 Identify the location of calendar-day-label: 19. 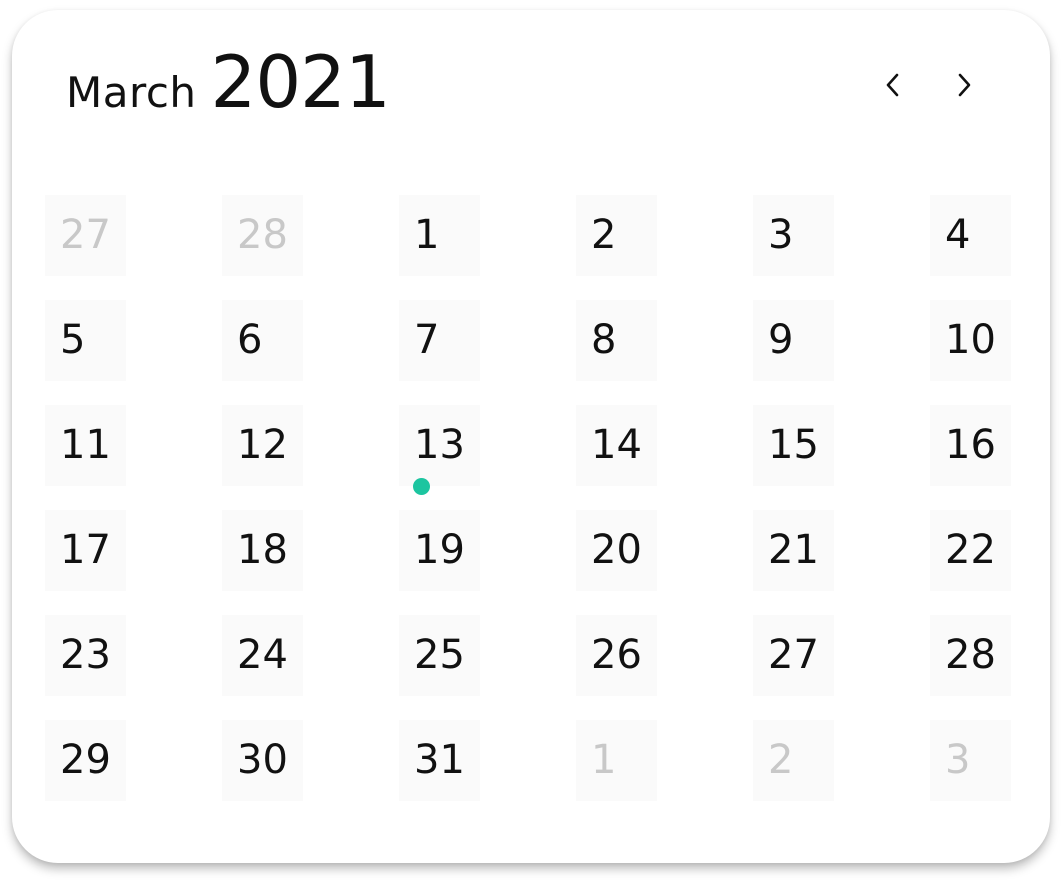
(439, 550).